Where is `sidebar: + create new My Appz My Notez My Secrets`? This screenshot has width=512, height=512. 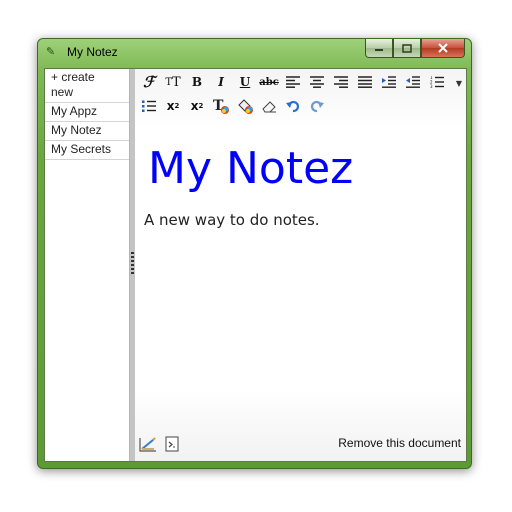
sidebar: + create new My Appz My Notez My Secrets is located at coordinates (87, 265).